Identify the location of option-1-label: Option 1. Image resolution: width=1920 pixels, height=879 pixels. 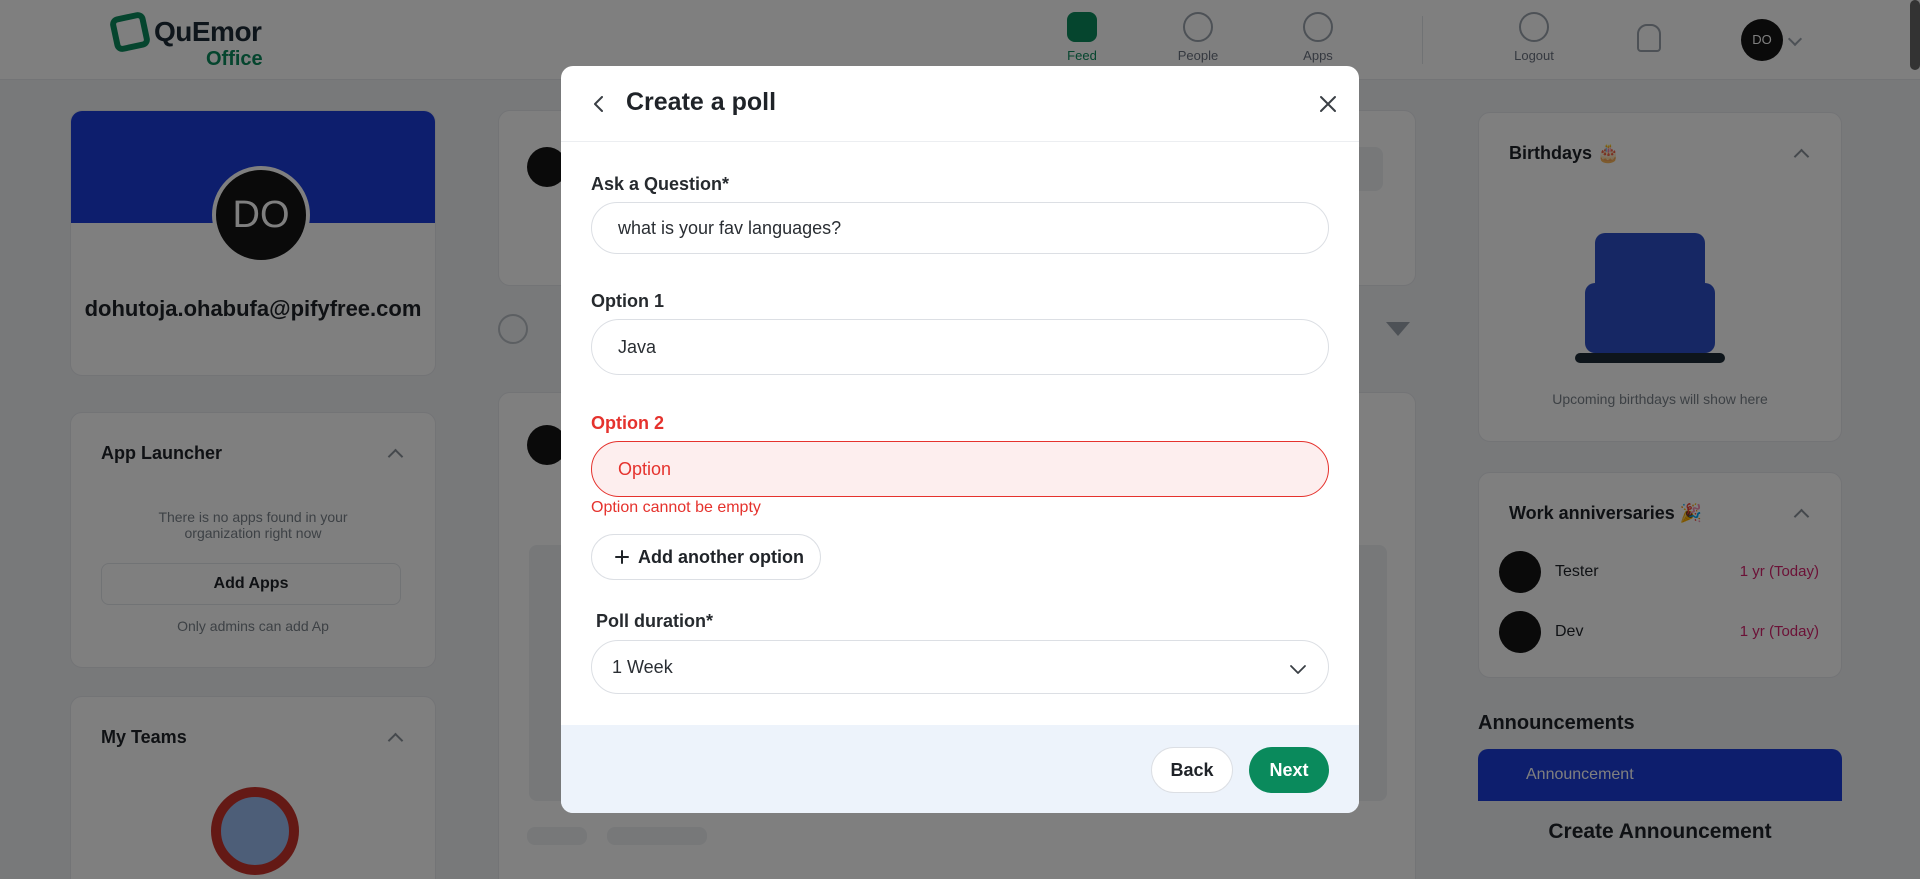
(627, 301).